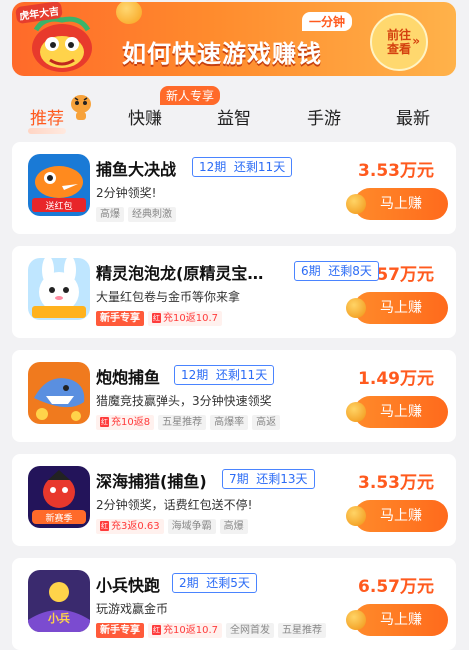 The image size is (469, 650). I want to click on game-name: 深海捕猎(捕鱼), so click(151, 481).